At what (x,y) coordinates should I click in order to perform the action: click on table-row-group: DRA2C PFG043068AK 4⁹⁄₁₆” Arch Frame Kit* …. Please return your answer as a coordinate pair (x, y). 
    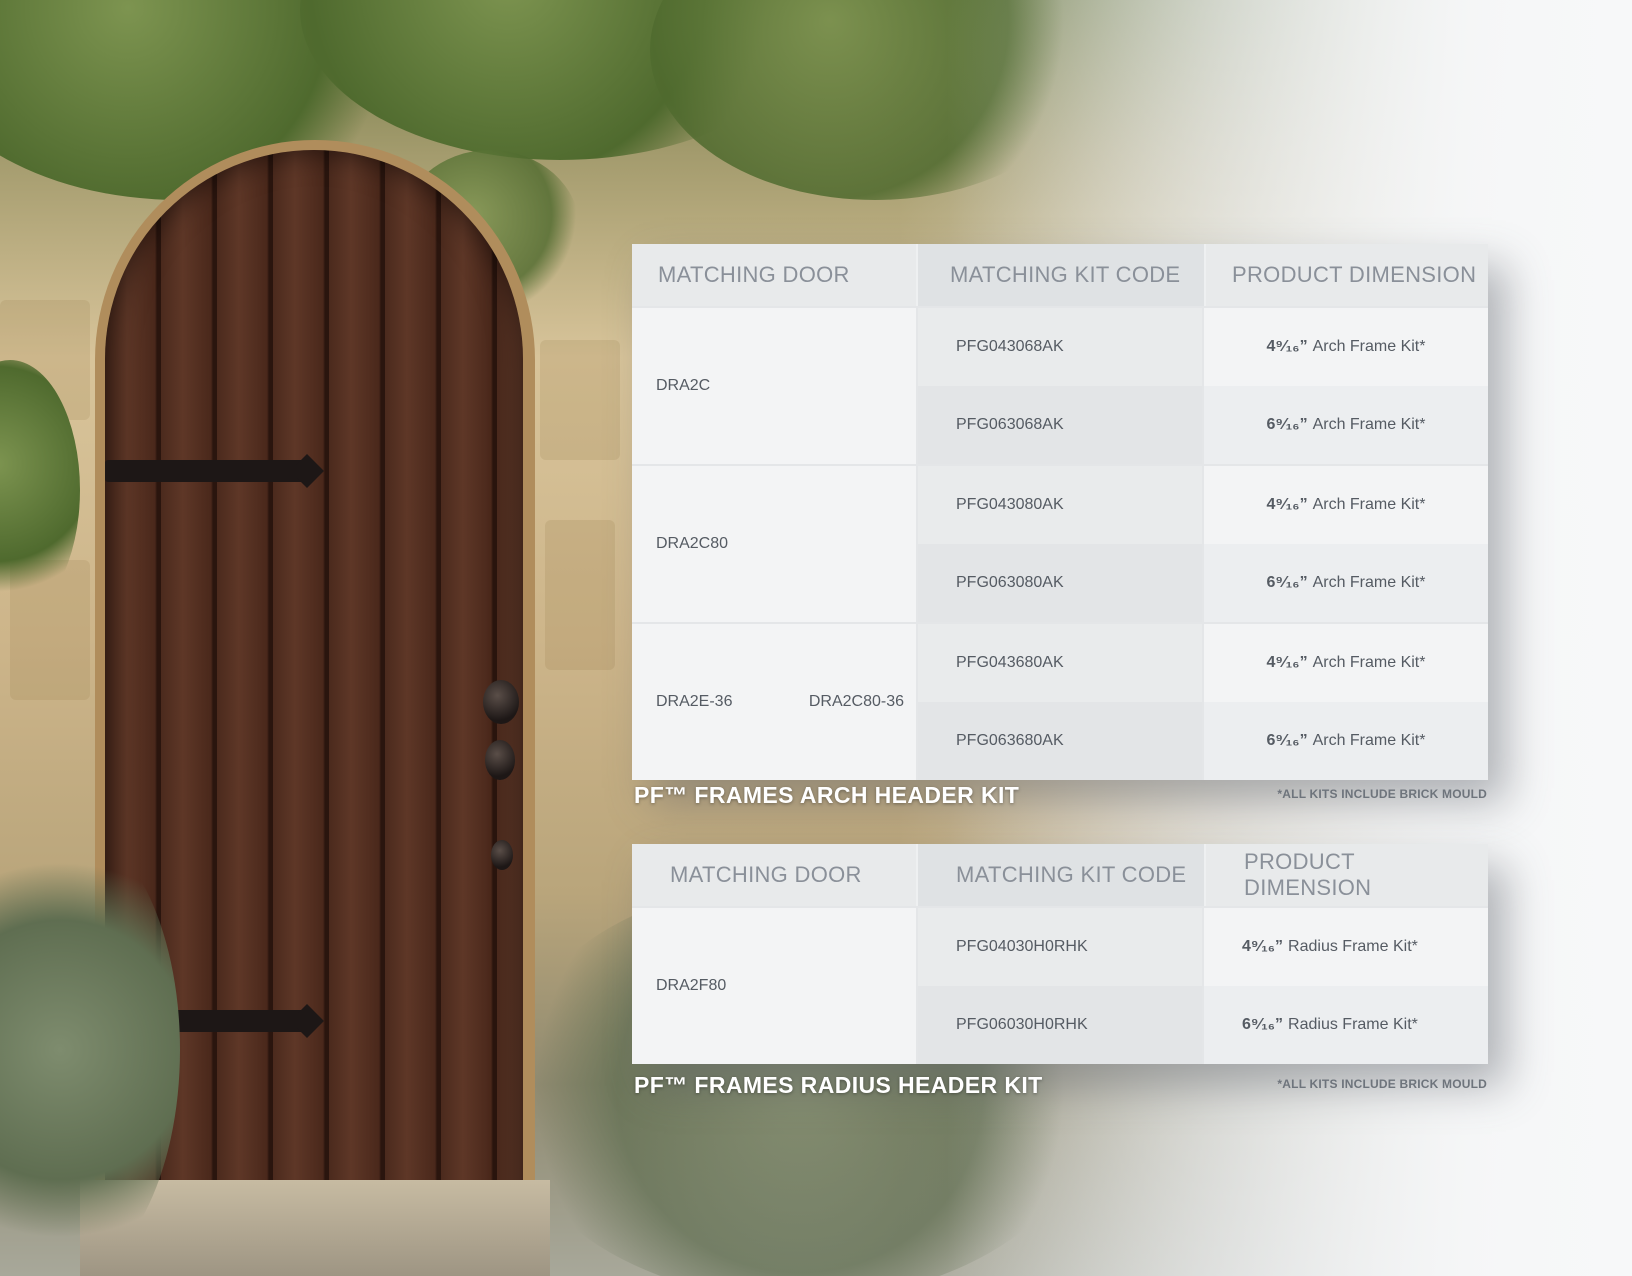
    Looking at the image, I should click on (1060, 385).